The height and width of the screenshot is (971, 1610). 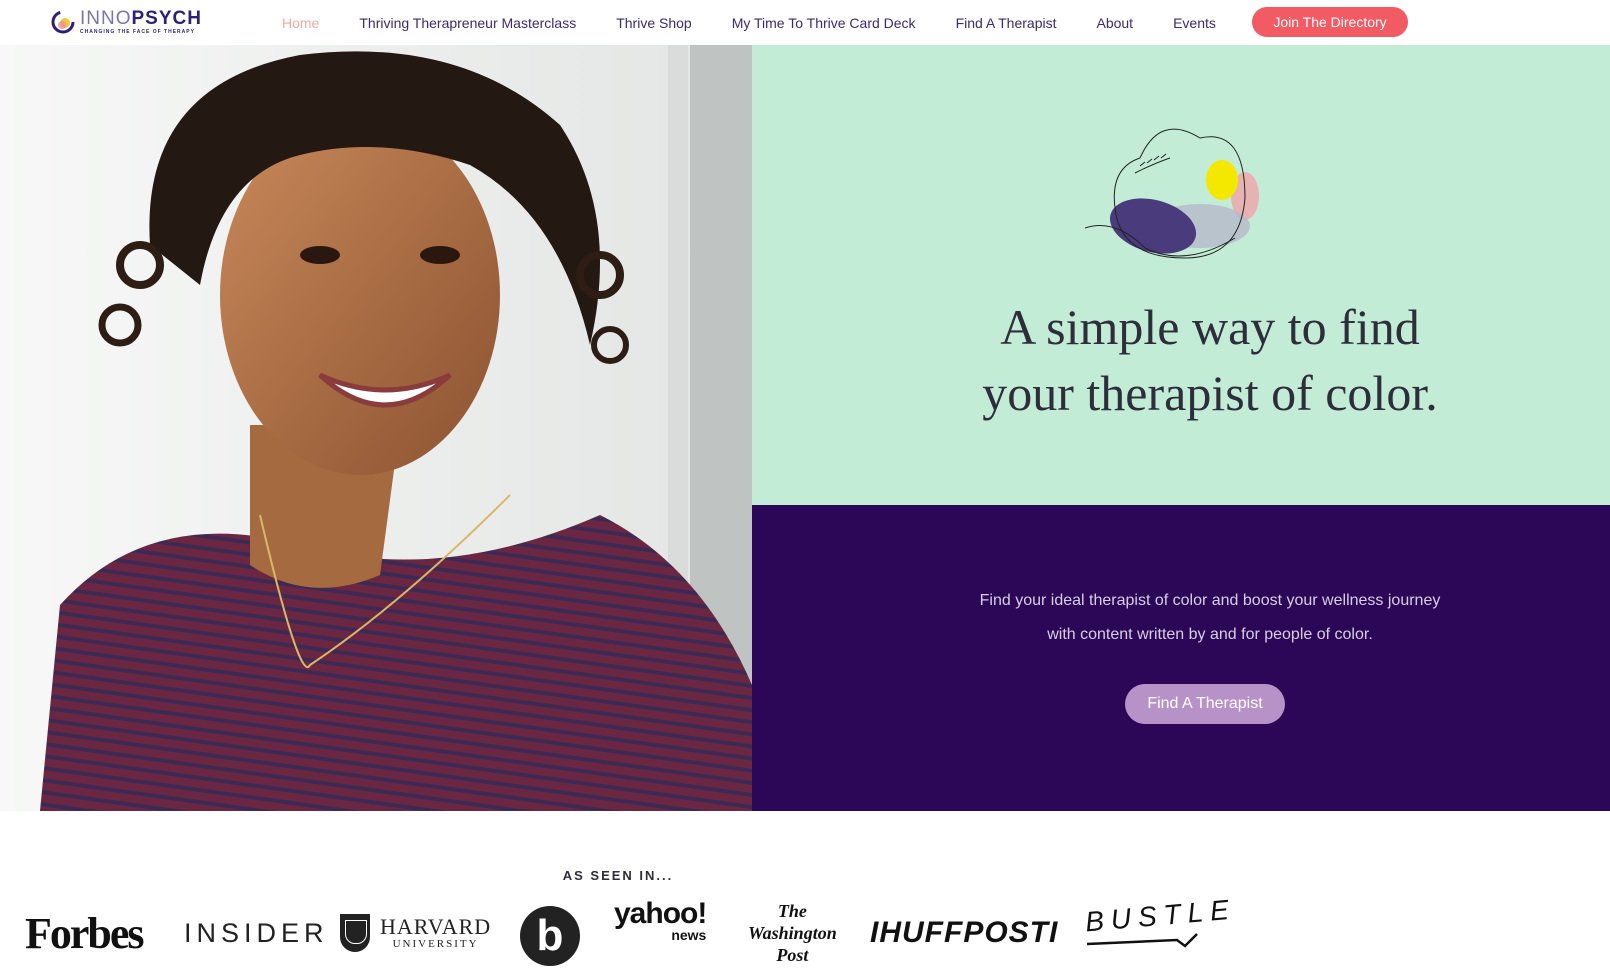 I want to click on wapo-washington: Washington, so click(x=792, y=933).